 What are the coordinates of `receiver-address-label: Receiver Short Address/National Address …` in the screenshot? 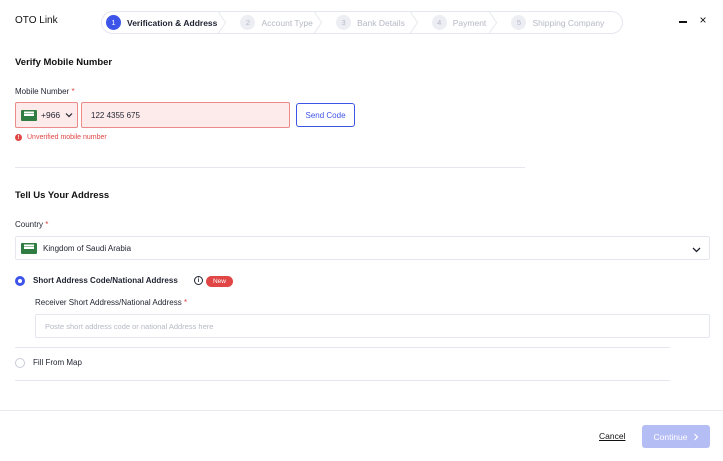 It's located at (111, 302).